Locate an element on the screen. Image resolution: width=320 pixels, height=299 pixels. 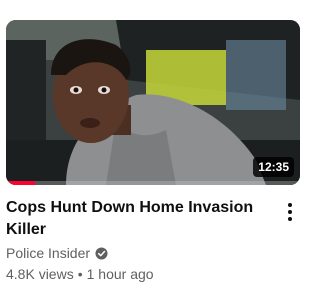
channel-row: Police Insider is located at coordinates (57, 253).